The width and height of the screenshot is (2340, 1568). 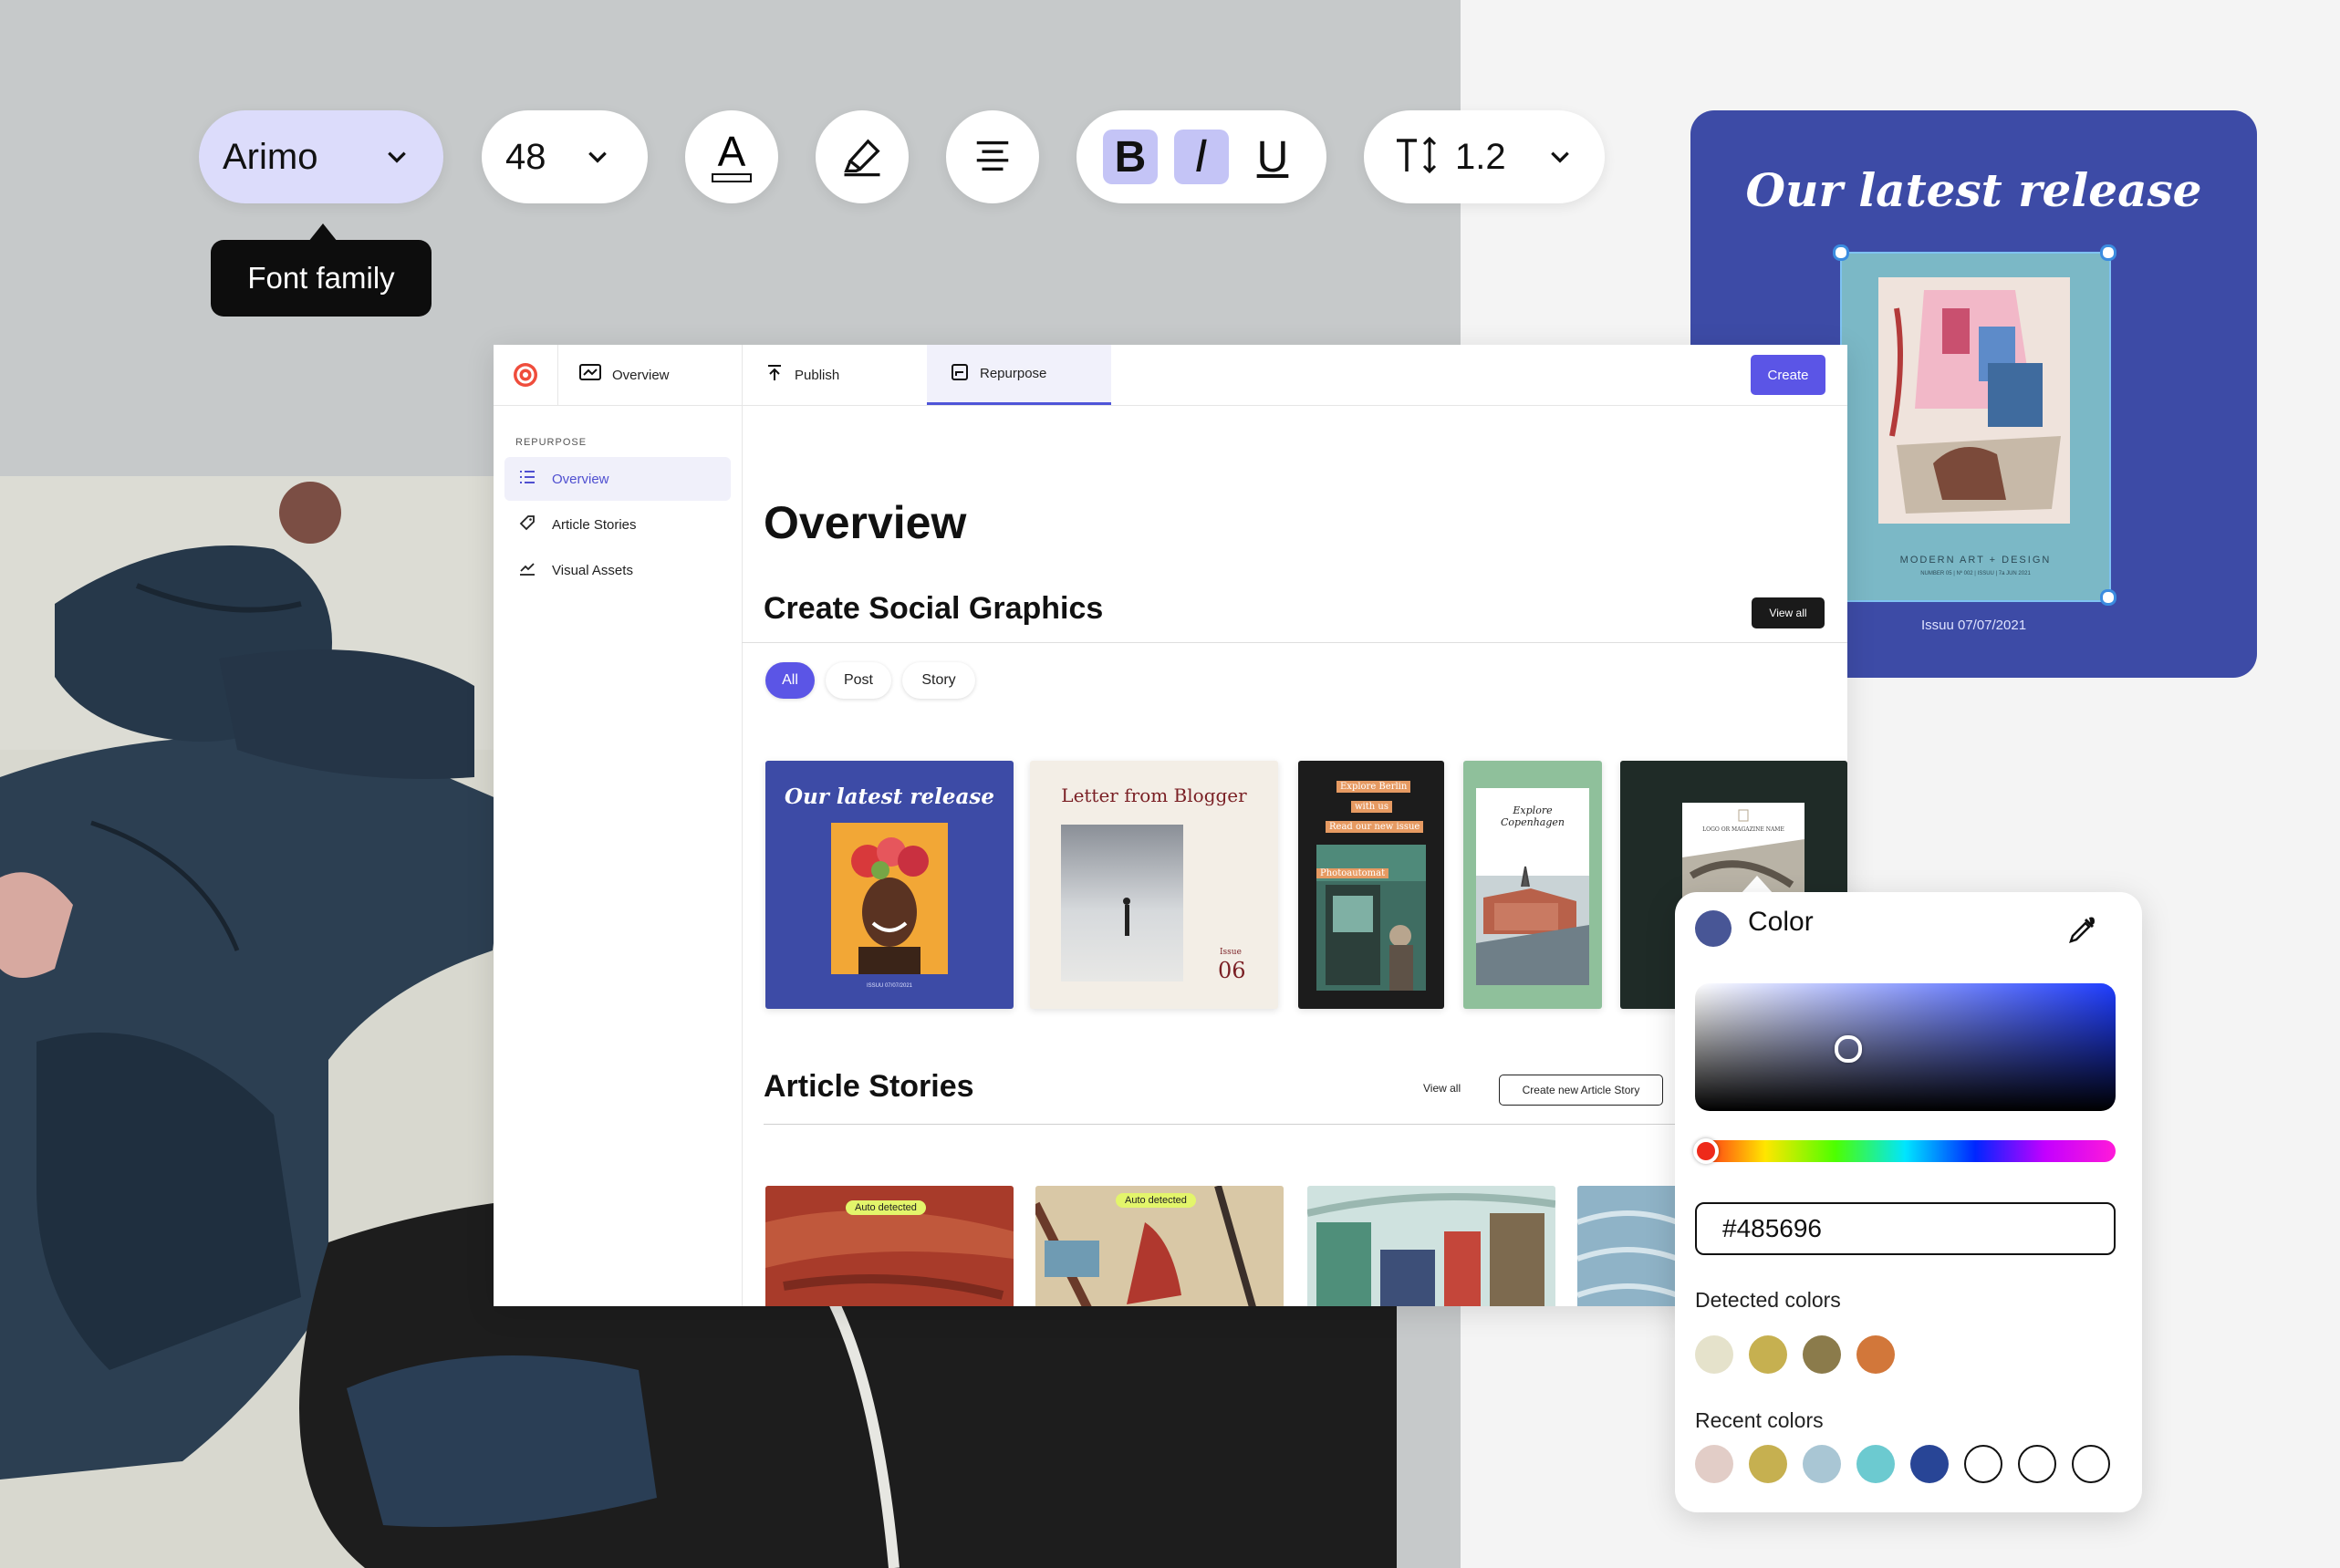 I want to click on create-button: Create, so click(x=1788, y=375).